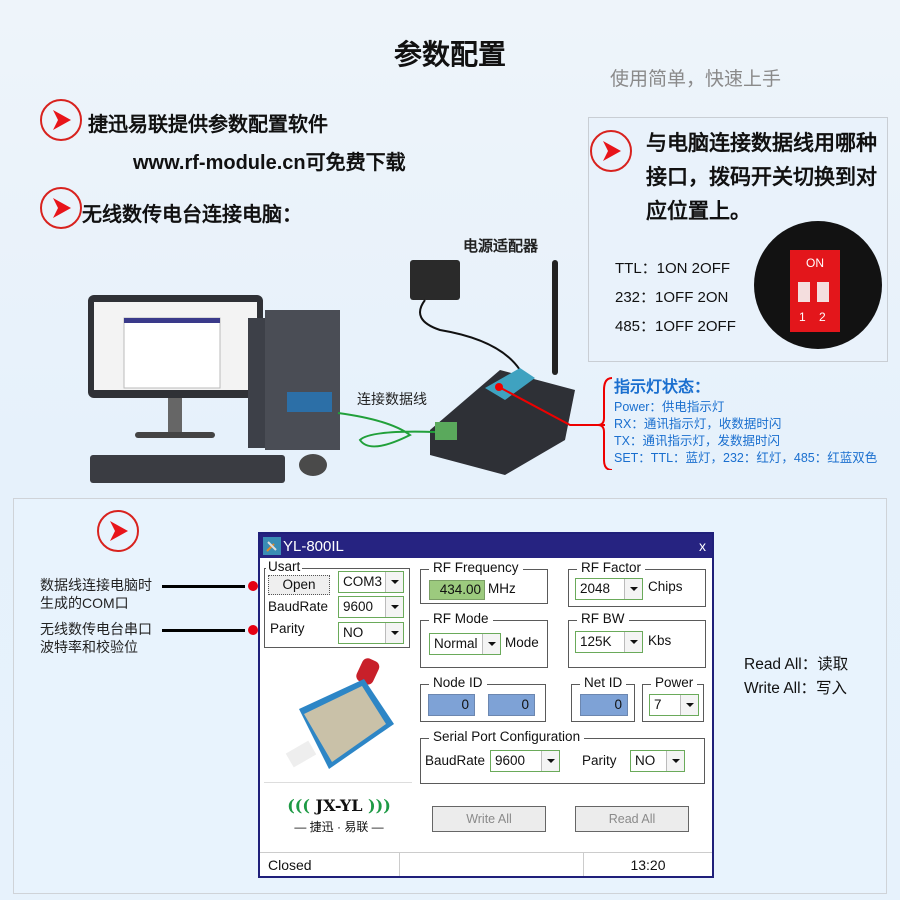  What do you see at coordinates (208, 125) in the screenshot?
I see `intro-software-text: 捷迅易联提供参数配置软件` at bounding box center [208, 125].